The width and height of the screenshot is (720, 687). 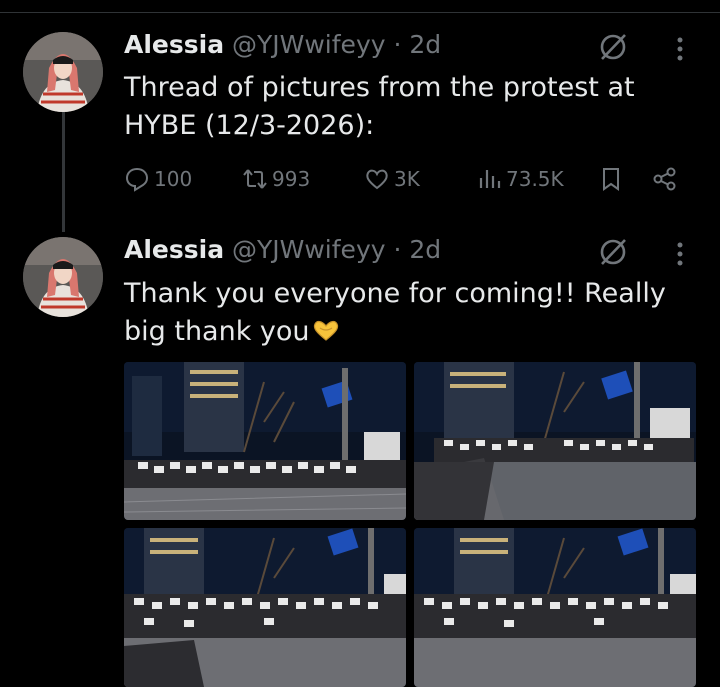 What do you see at coordinates (490, 179) in the screenshot?
I see `views-icon` at bounding box center [490, 179].